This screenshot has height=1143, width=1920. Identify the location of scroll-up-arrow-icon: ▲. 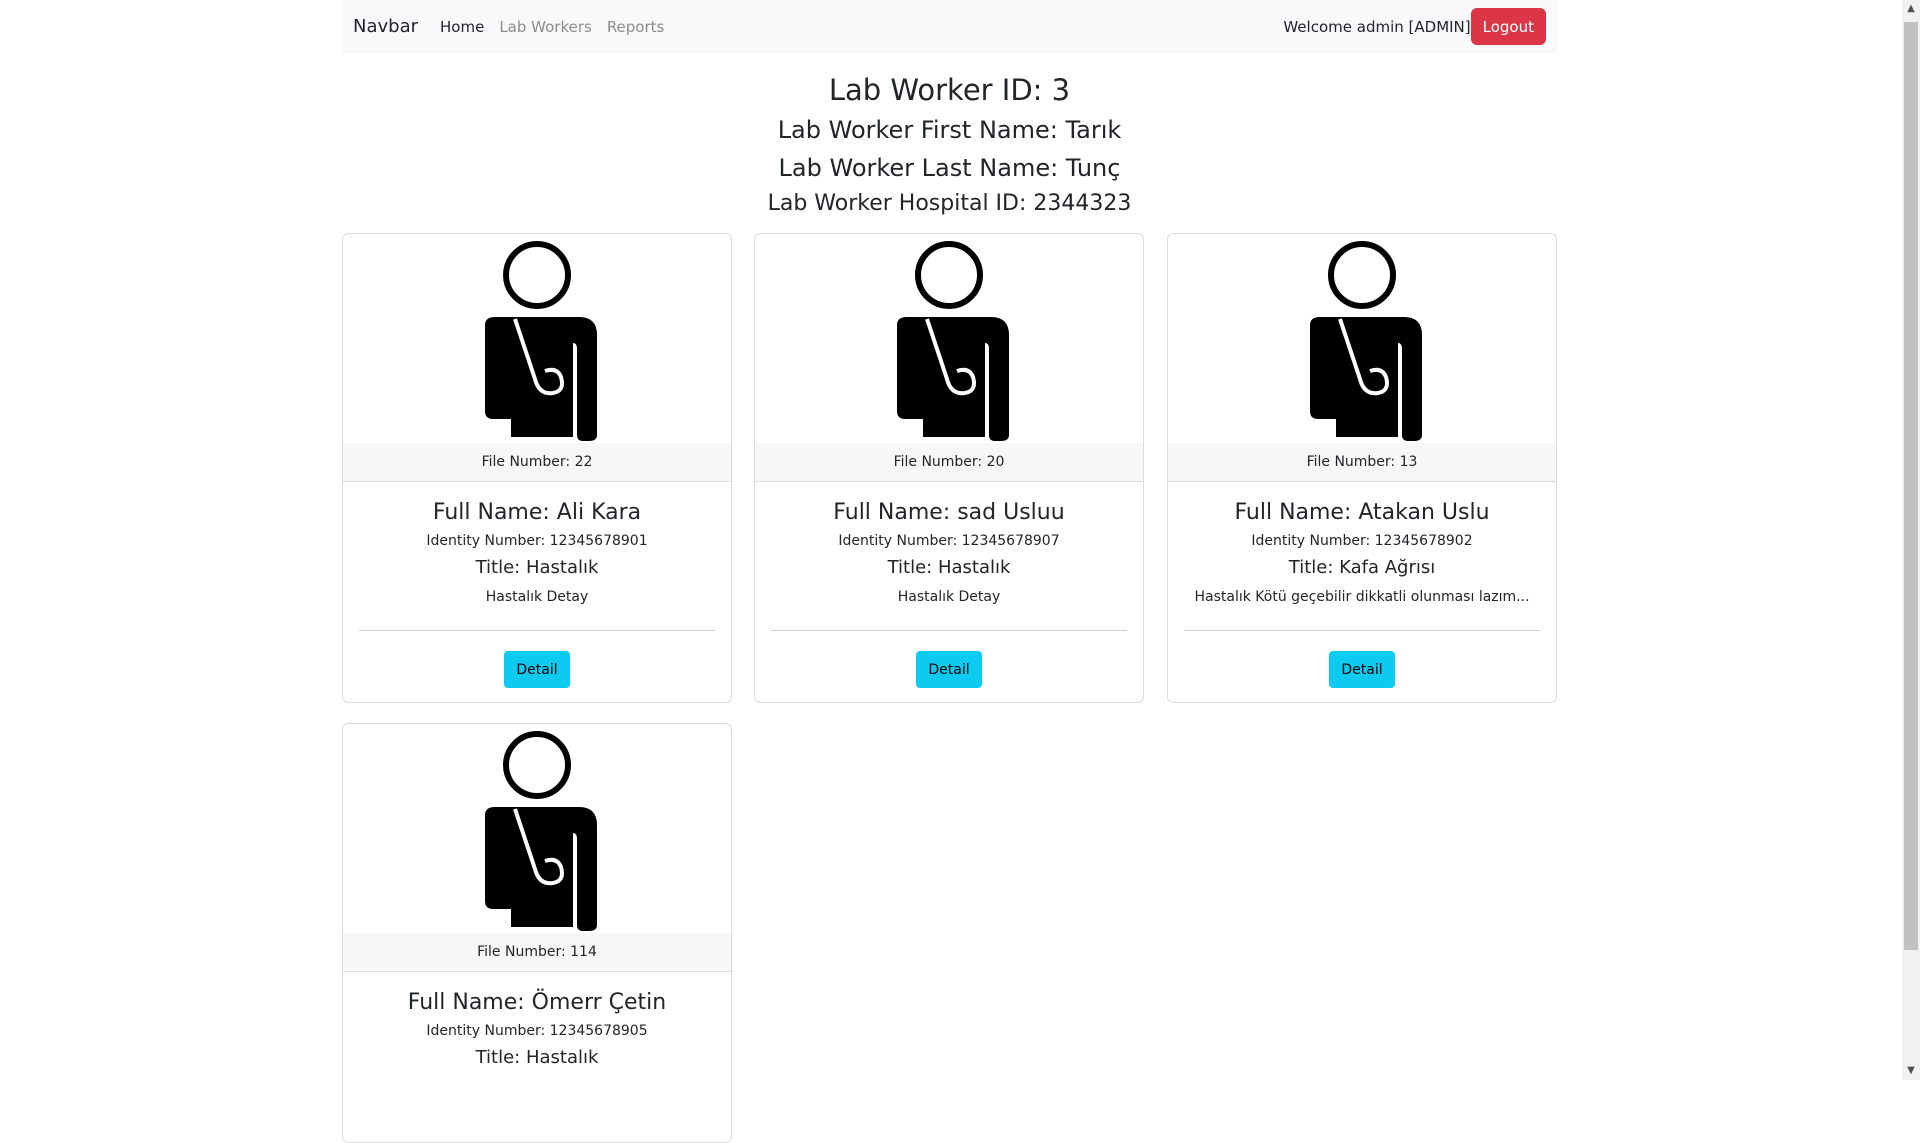
(1911, 9).